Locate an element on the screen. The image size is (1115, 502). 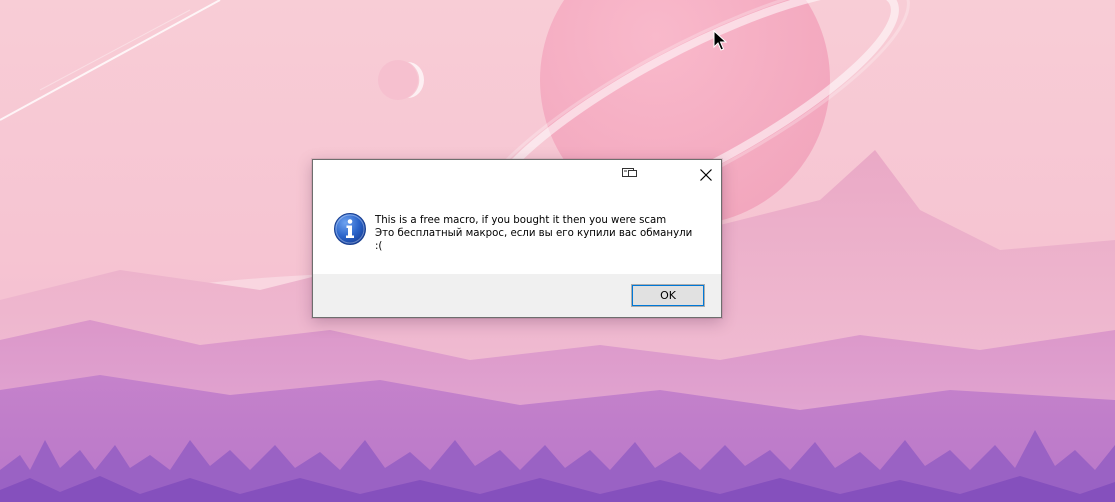
info-icon is located at coordinates (350, 229).